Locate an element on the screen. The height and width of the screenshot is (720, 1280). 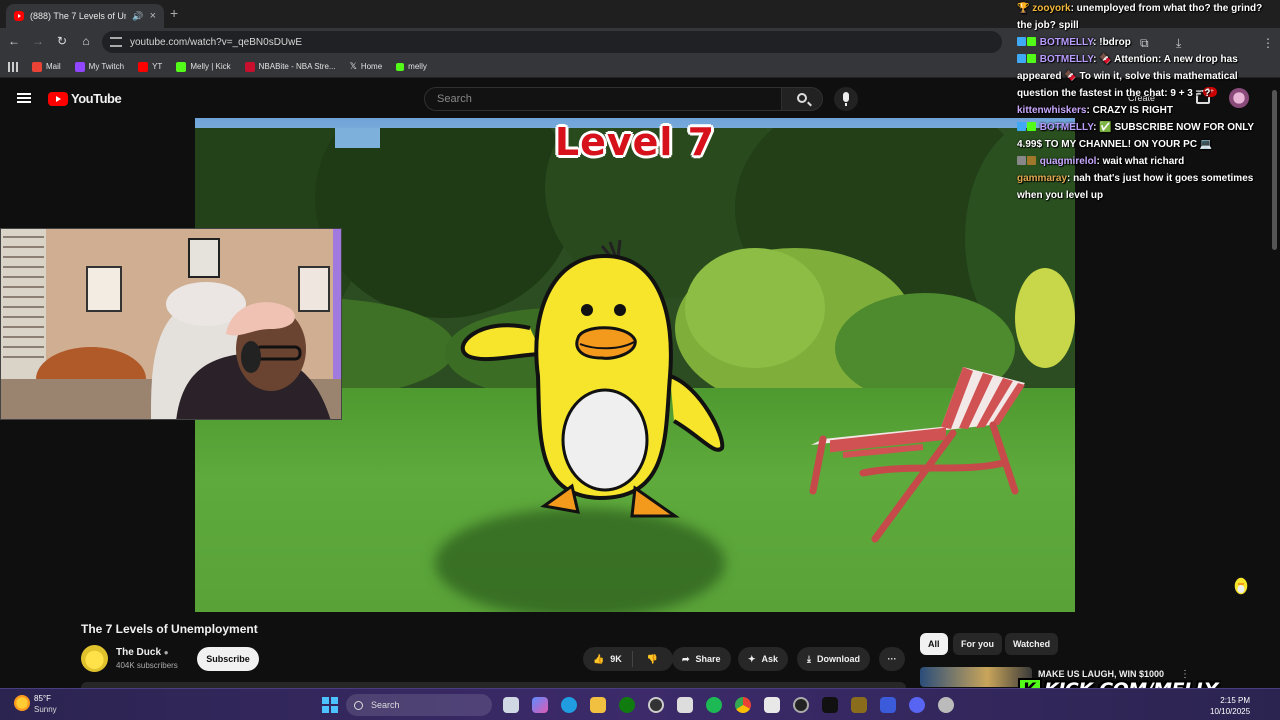
ask-button: ✦ Ask is located at coordinates (763, 659).